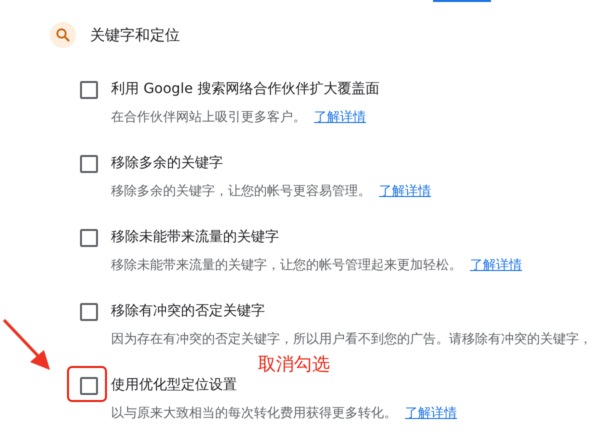  Describe the element at coordinates (245, 89) in the screenshot. I see `option-title: 利用 Google 搜索网络合作伙伴扩大覆盖面` at that location.